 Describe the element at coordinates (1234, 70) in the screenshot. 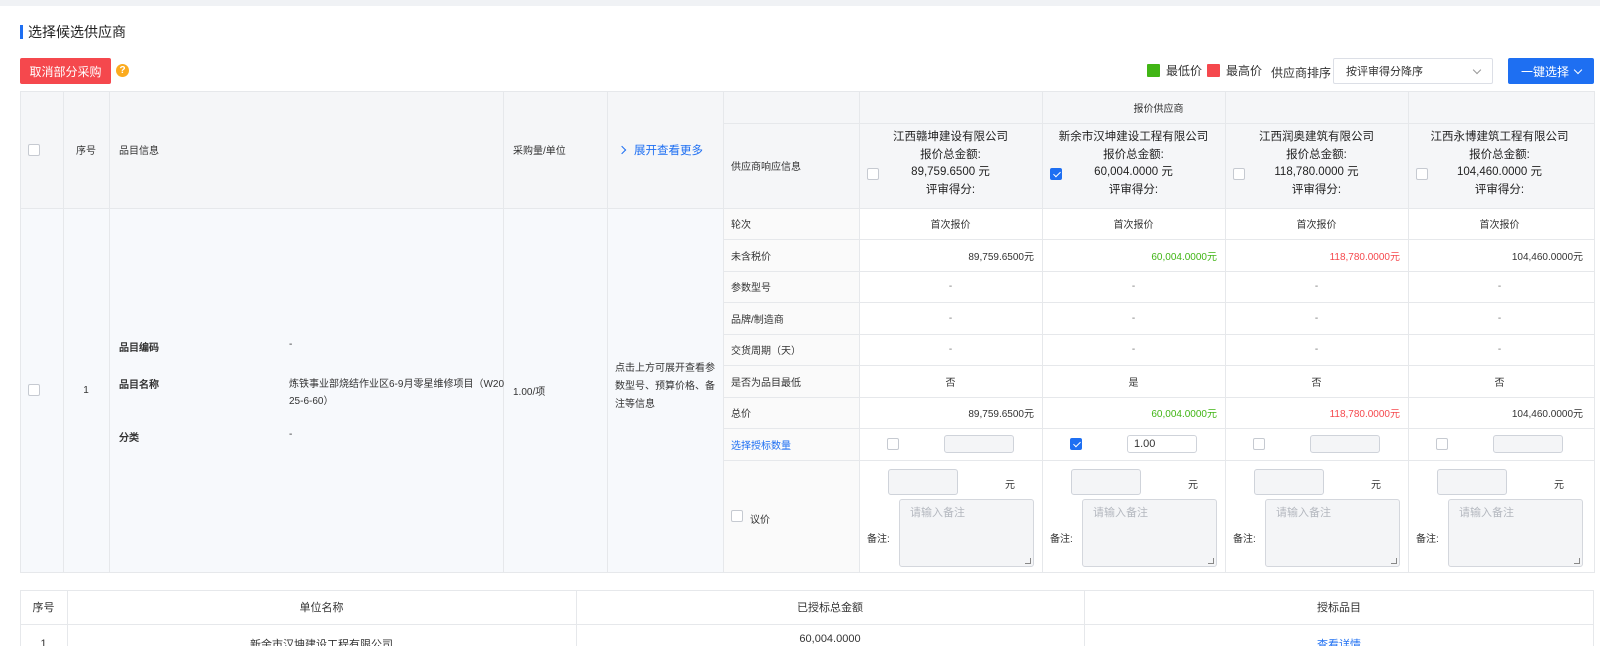

I see `legend-highest: 最高价` at that location.